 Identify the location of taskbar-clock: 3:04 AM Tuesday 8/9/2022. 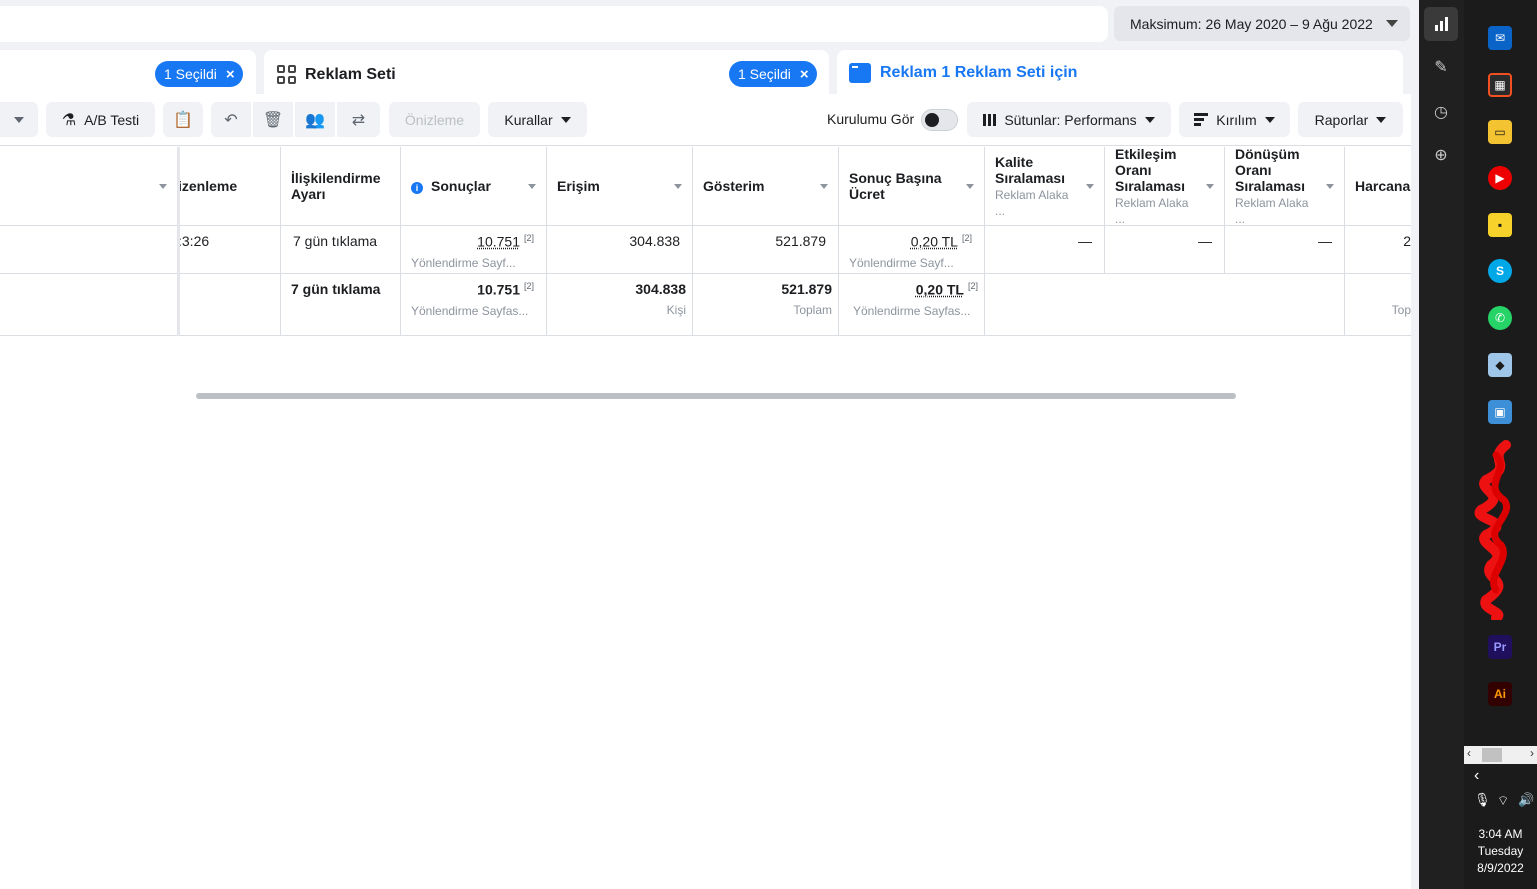
(1500, 851).